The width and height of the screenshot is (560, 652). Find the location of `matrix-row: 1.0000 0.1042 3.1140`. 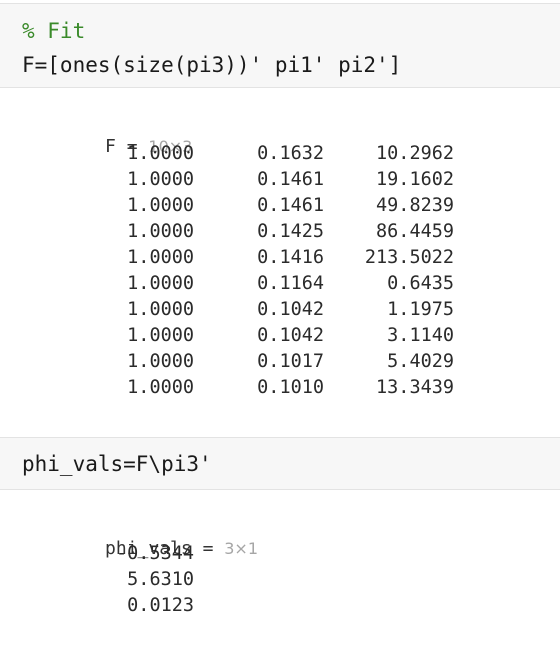

matrix-row: 1.0000 0.1042 3.1140 is located at coordinates (280, 336).